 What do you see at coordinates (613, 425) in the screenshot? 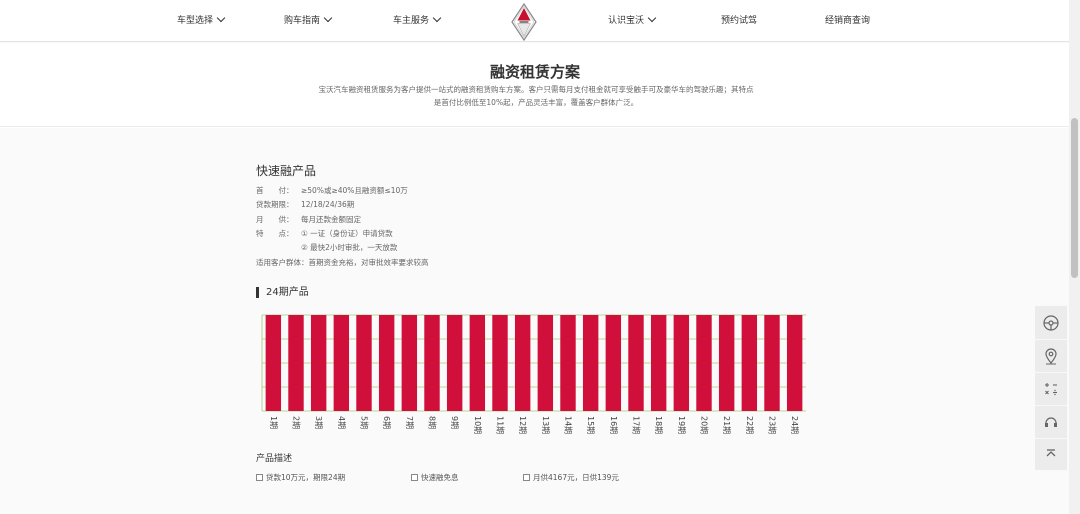
I see `chart-x-tick-label: 16期` at bounding box center [613, 425].